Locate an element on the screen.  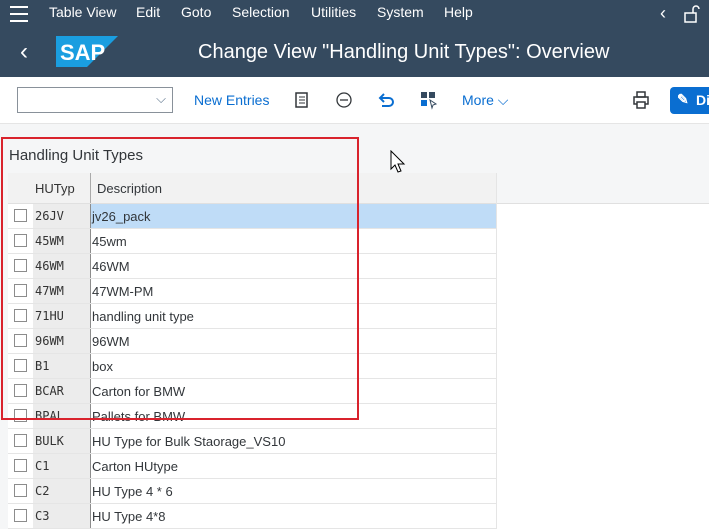
menu-utilities: Utilities is located at coordinates (333, 12).